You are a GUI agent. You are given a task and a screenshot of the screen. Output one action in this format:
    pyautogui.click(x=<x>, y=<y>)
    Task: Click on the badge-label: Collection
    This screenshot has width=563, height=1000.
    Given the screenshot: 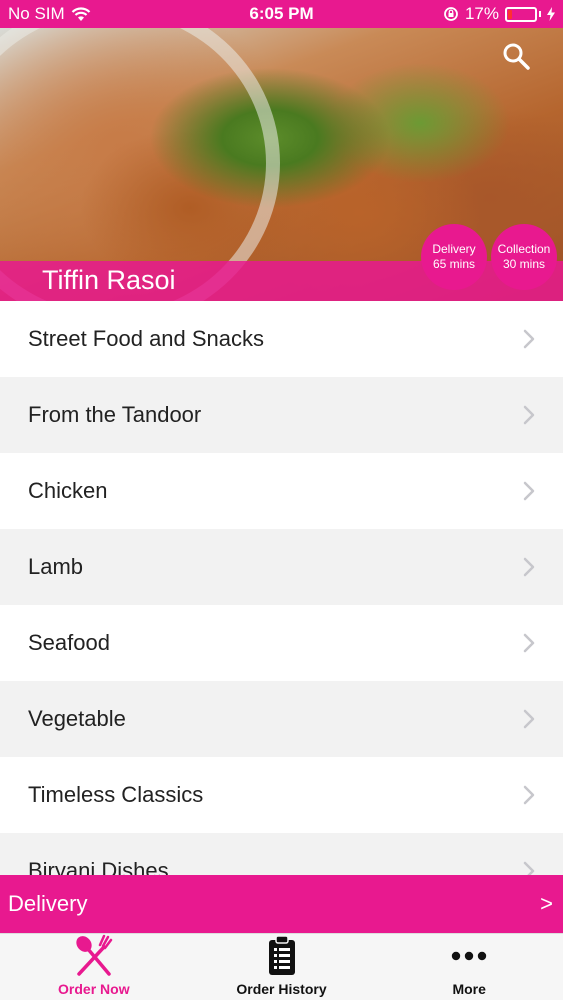 What is the action you would take?
    pyautogui.click(x=524, y=249)
    